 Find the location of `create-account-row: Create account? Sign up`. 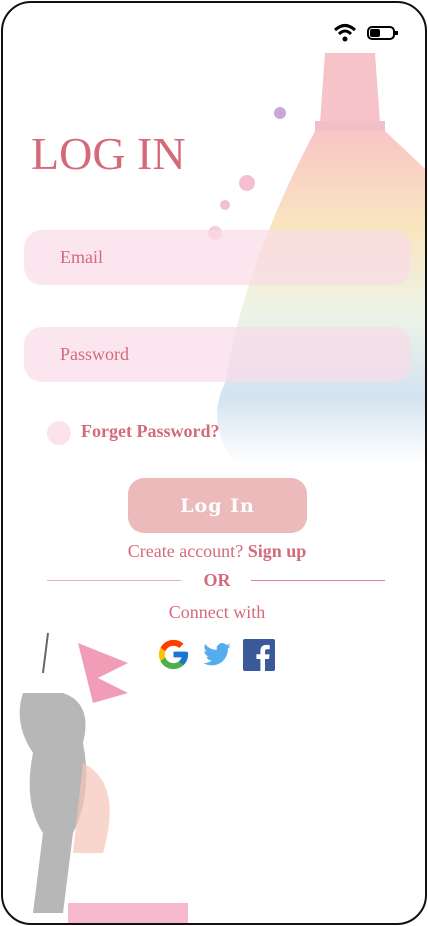

create-account-row: Create account? Sign up is located at coordinates (214, 551).